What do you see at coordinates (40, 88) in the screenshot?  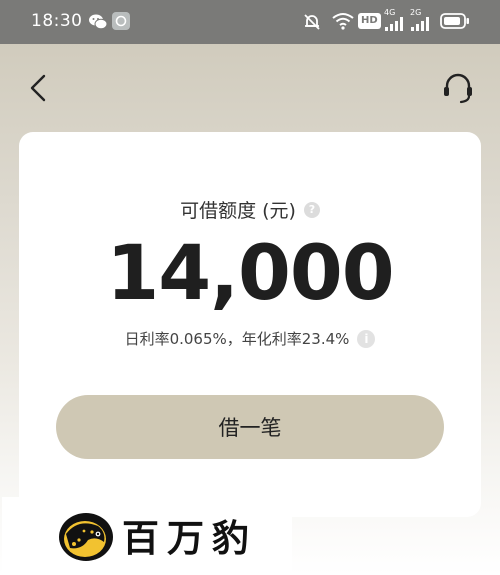 I see `chevron-left-icon` at bounding box center [40, 88].